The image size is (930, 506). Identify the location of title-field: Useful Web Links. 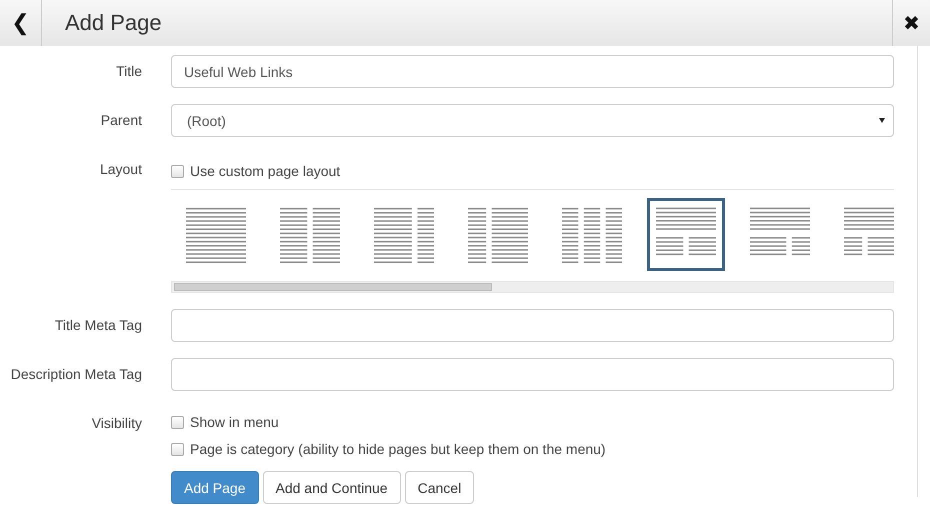
(532, 71).